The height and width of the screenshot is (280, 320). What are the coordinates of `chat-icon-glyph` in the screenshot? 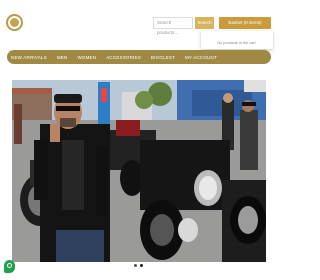 It's located at (9, 265).